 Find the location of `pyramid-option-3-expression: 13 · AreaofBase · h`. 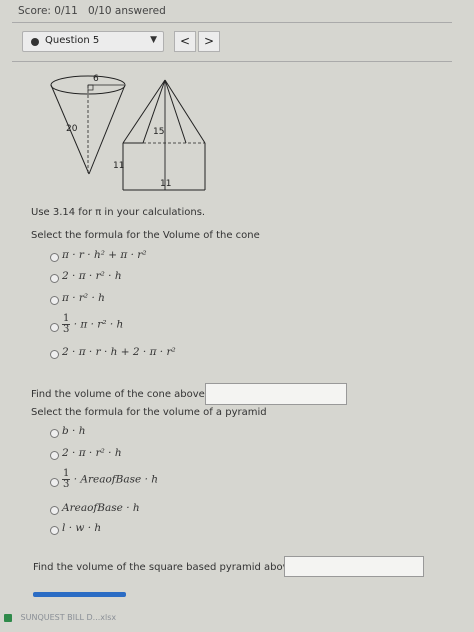

pyramid-option-3-expression: 13 · AreaofBase · h is located at coordinates (110, 479).